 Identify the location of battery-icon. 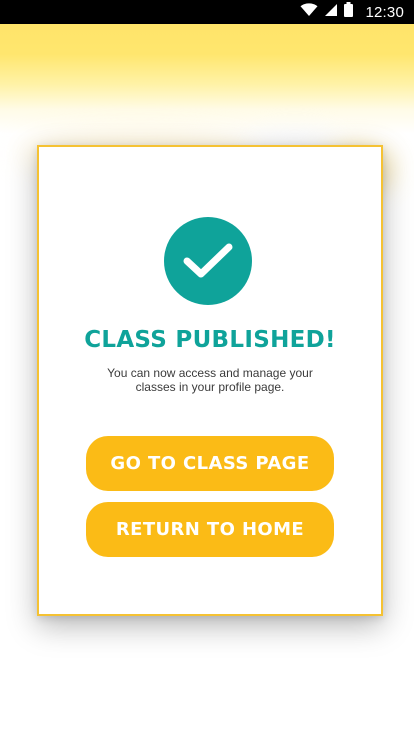
(349, 12).